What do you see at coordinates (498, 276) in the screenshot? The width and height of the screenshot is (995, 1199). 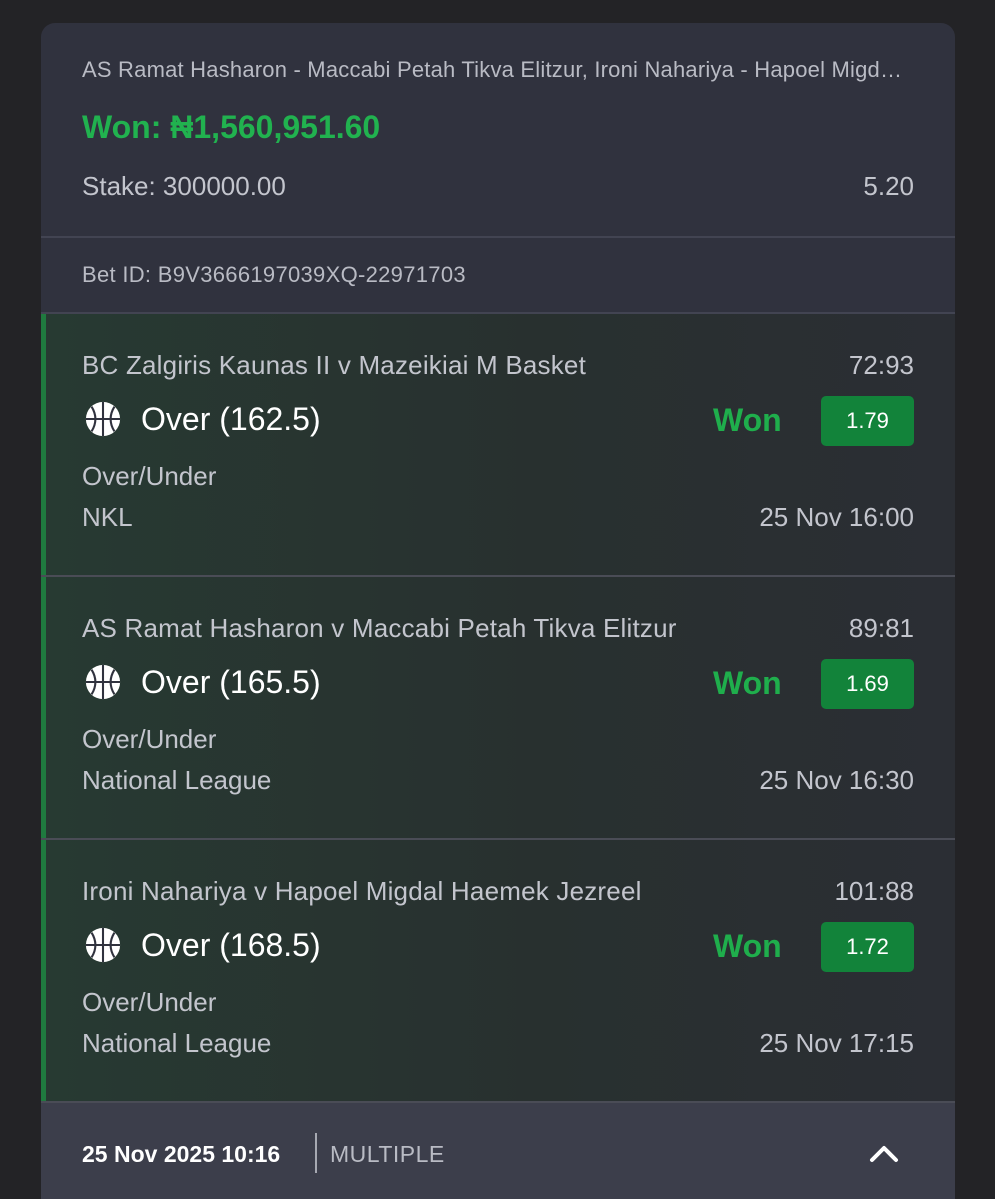 I see `bet-id-row: Bet ID: B9V3666197039XQ-22971703` at bounding box center [498, 276].